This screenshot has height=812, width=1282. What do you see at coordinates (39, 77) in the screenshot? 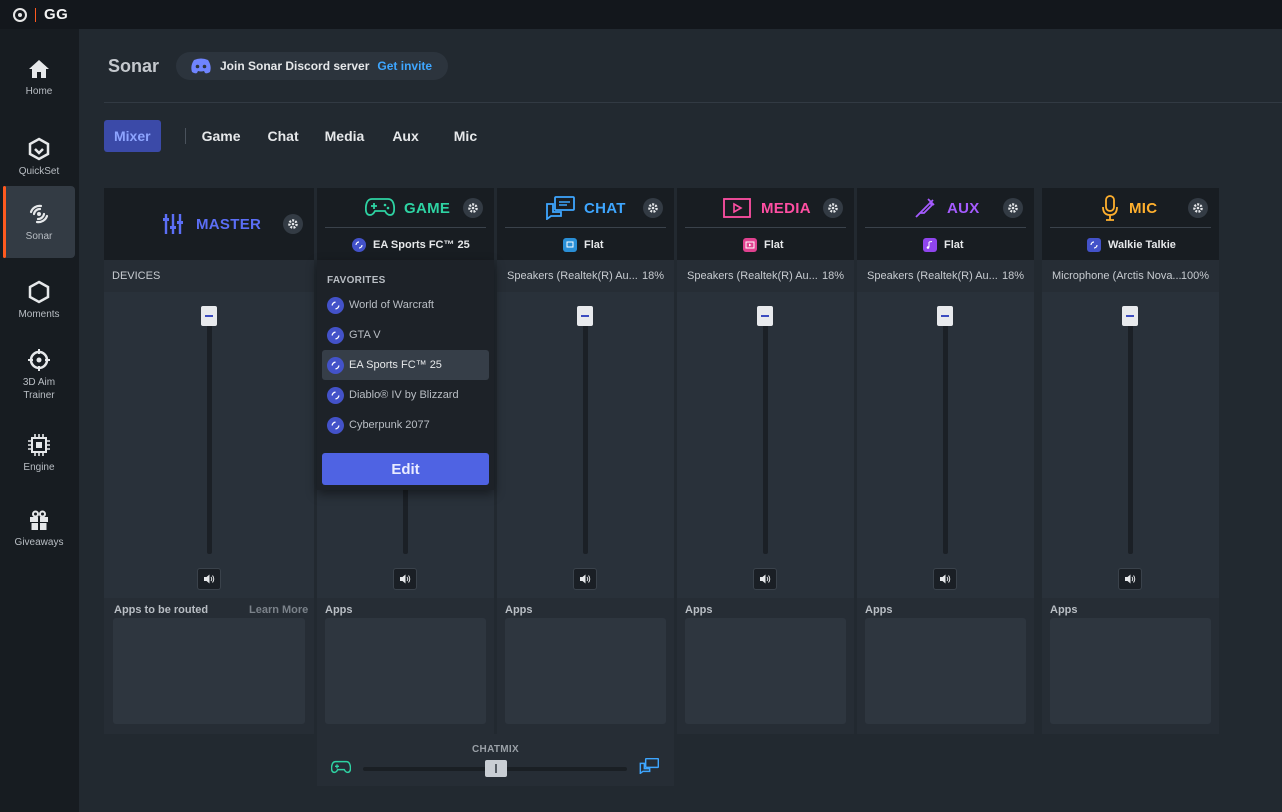
I see `sidebar-item-home: Home` at bounding box center [39, 77].